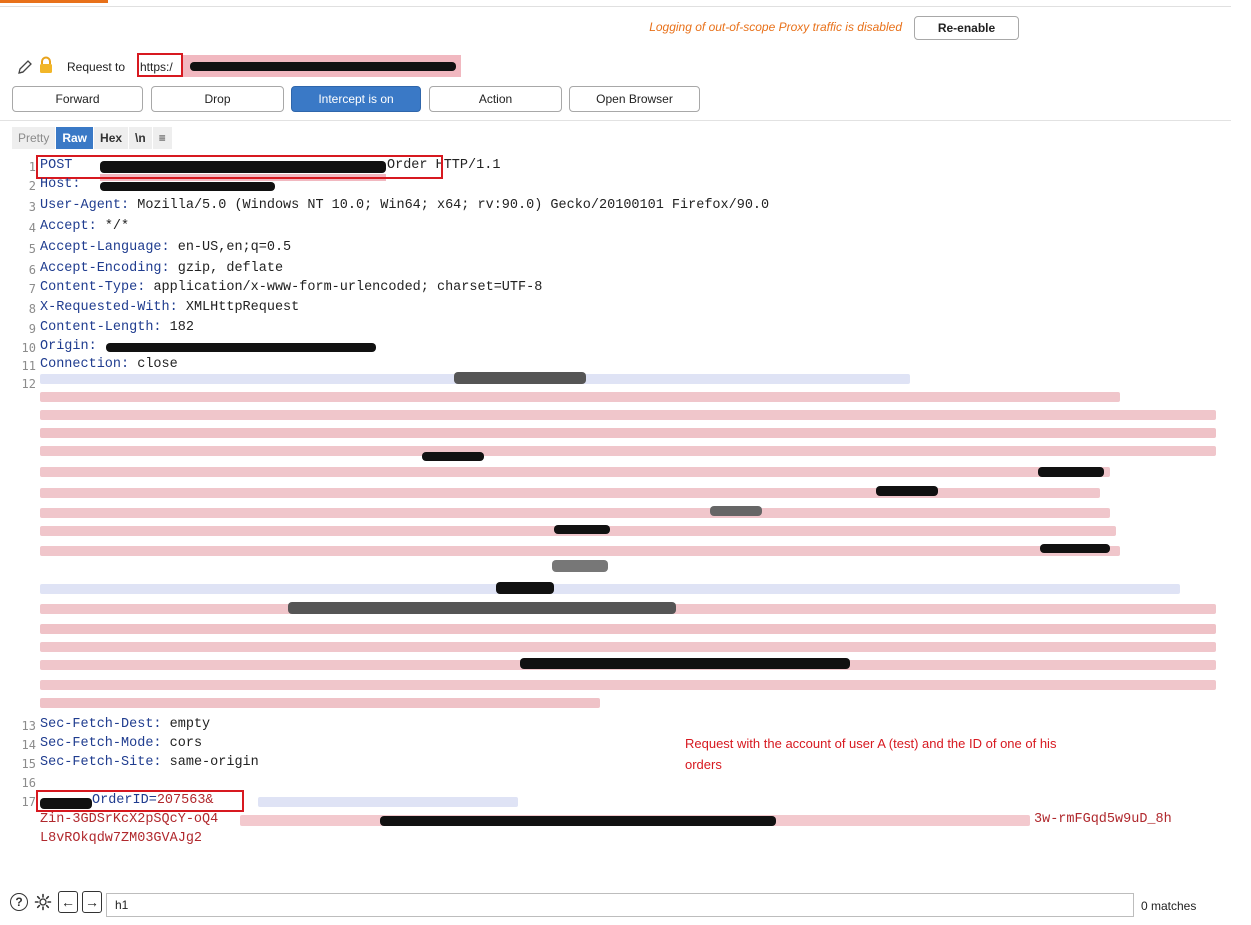 This screenshot has width=1251, height=925. Describe the element at coordinates (239, 167) in the screenshot. I see `request-line-highlight-box` at that location.